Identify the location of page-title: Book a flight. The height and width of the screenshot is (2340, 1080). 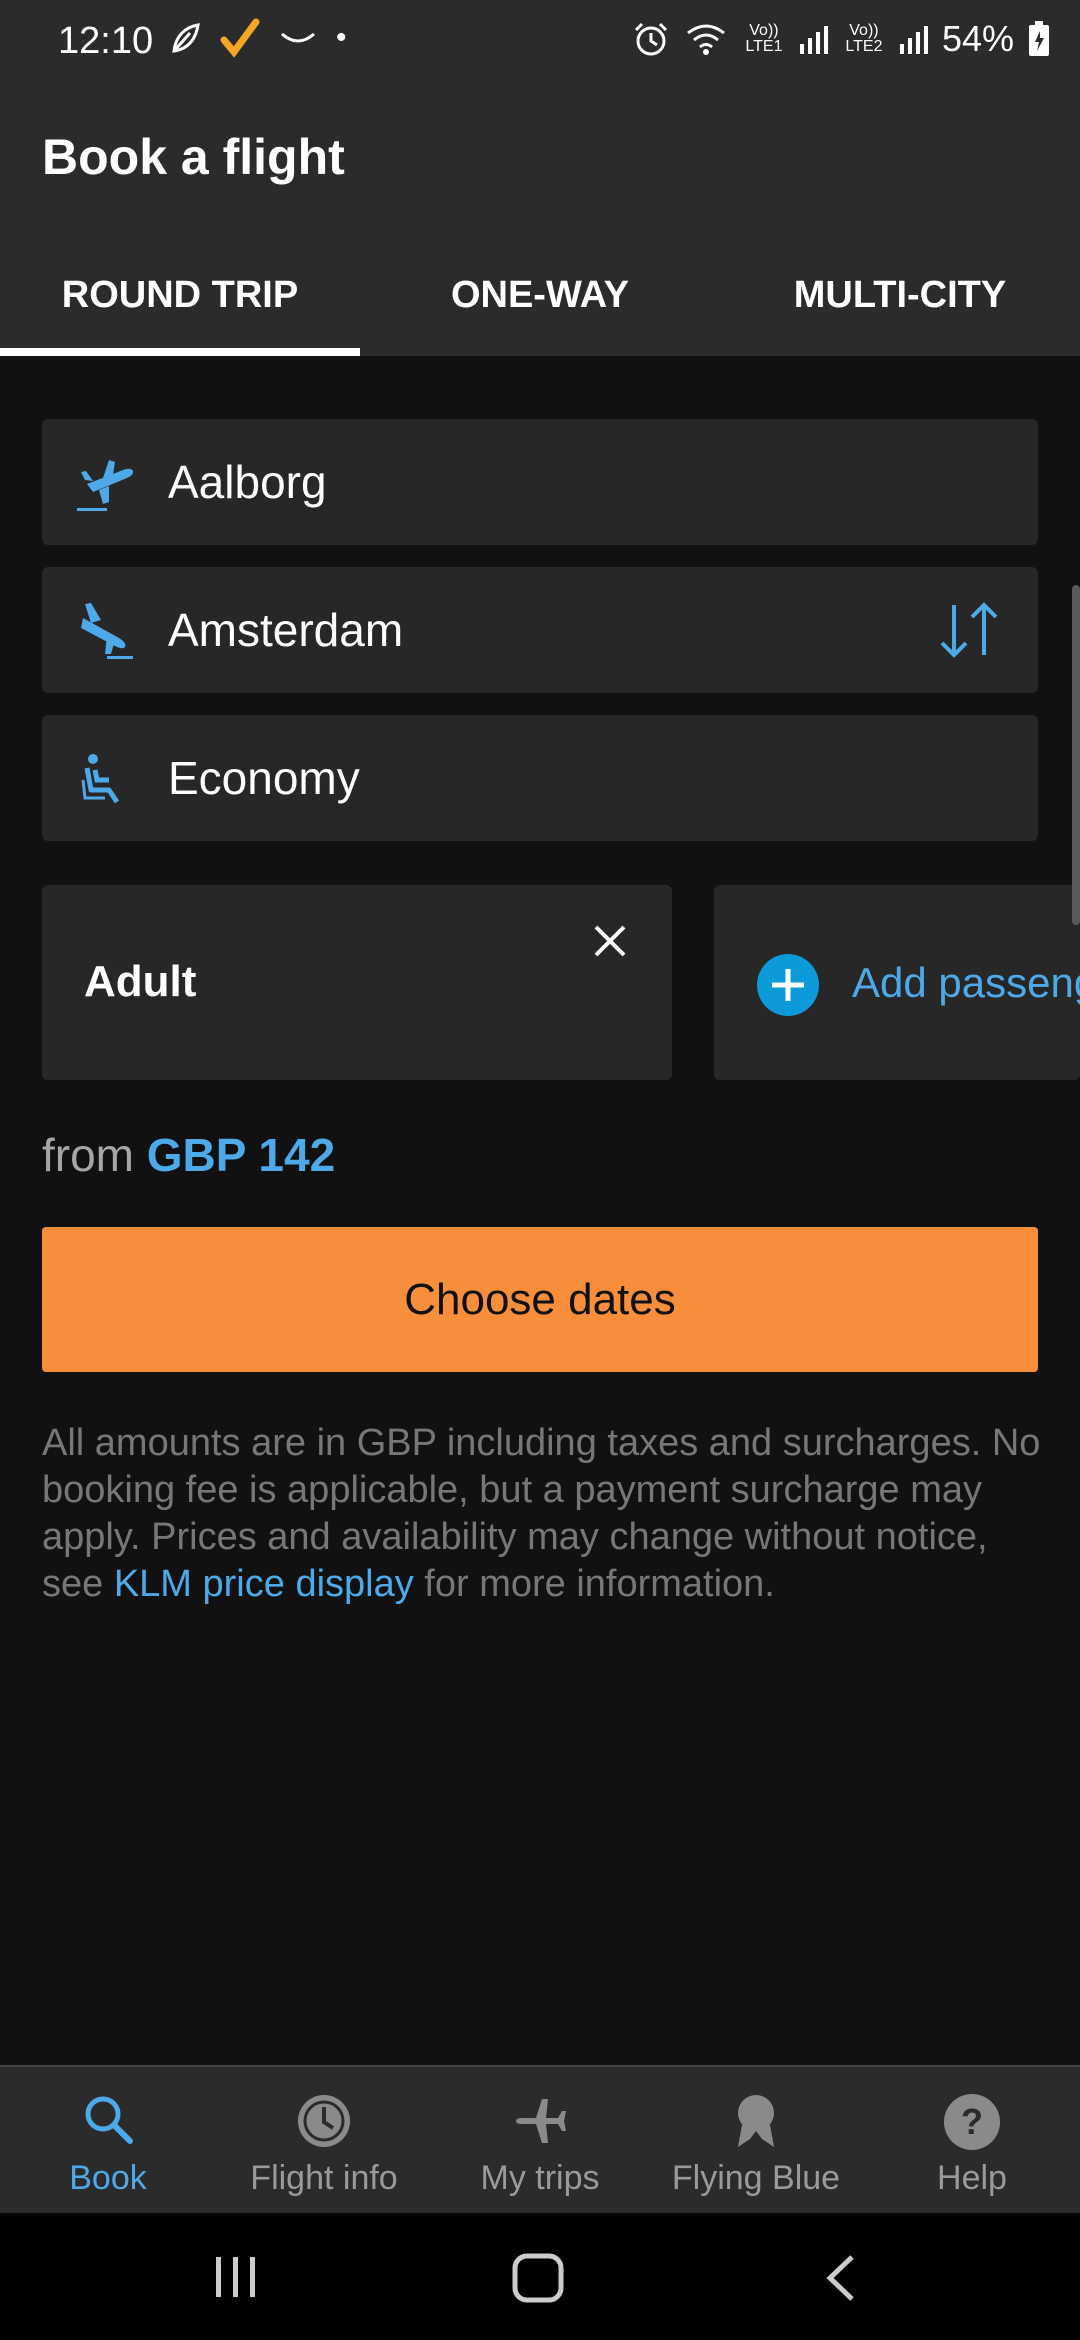
(193, 157).